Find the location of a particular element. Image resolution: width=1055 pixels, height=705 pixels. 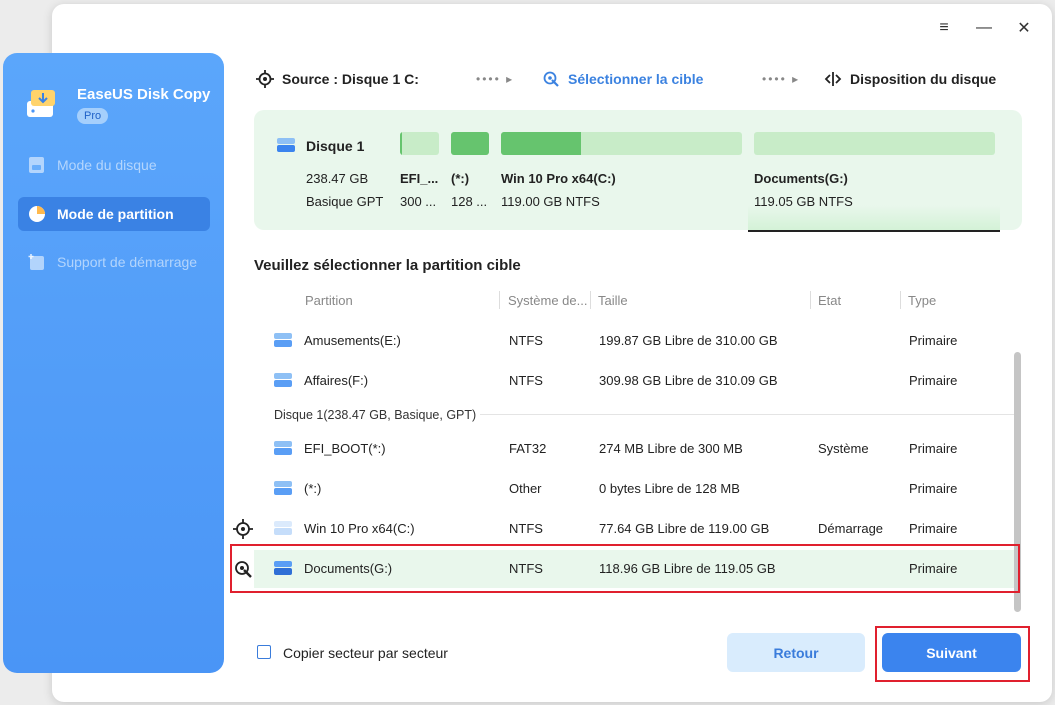

source-crosshair-icon is located at coordinates (243, 529).